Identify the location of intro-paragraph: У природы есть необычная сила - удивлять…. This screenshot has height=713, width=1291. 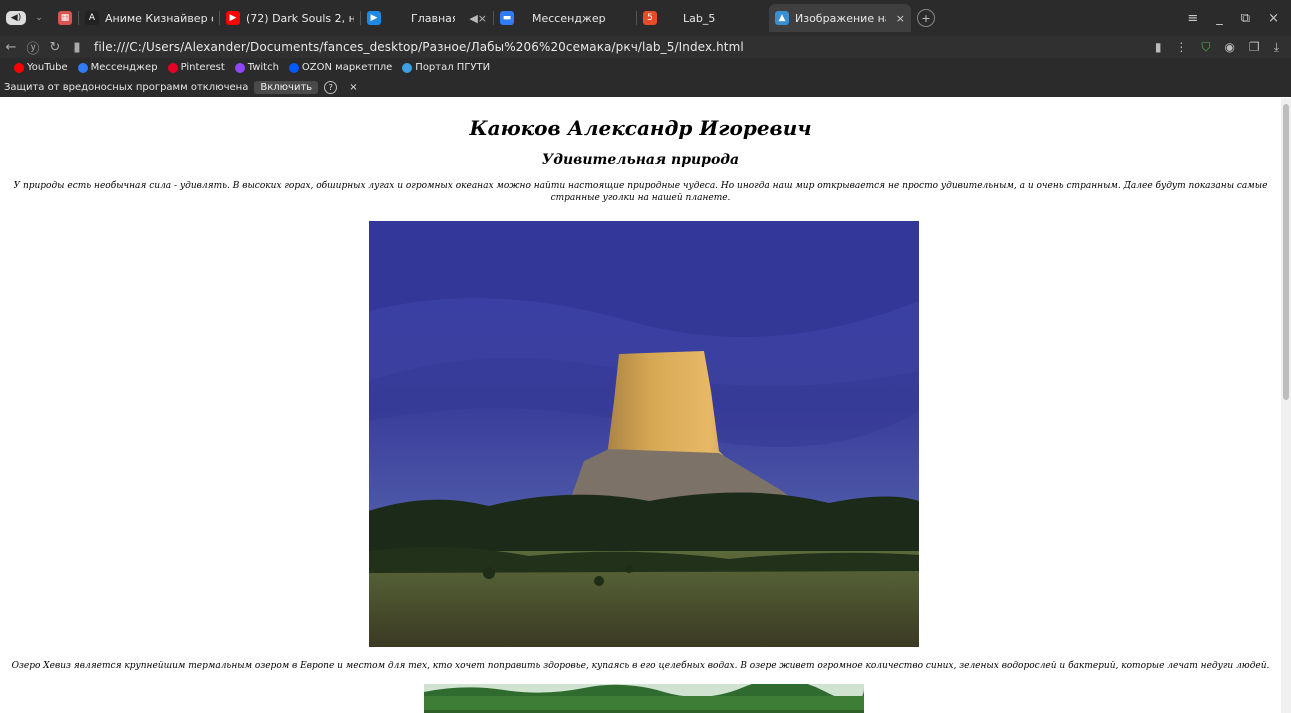
(640, 192).